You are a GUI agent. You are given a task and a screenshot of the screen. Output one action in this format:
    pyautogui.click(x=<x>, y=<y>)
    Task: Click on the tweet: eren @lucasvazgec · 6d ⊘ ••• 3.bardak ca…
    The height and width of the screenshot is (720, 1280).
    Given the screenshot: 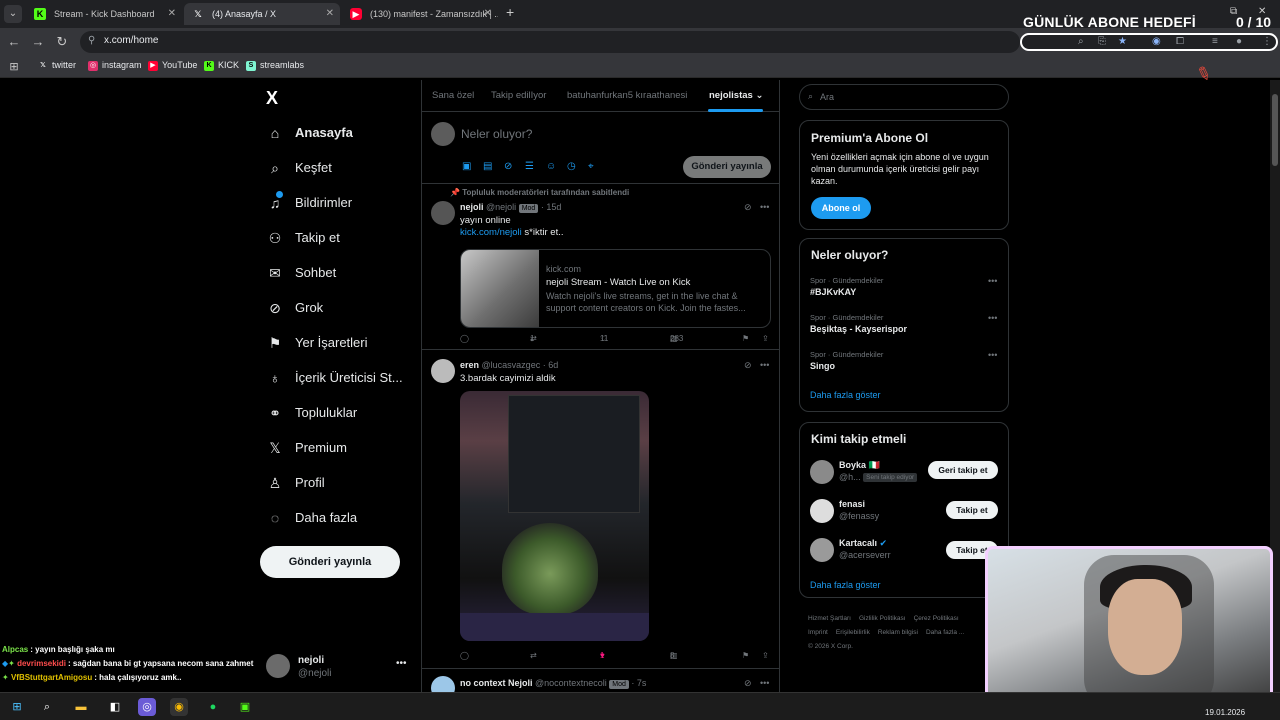 What is the action you would take?
    pyautogui.click(x=600, y=510)
    